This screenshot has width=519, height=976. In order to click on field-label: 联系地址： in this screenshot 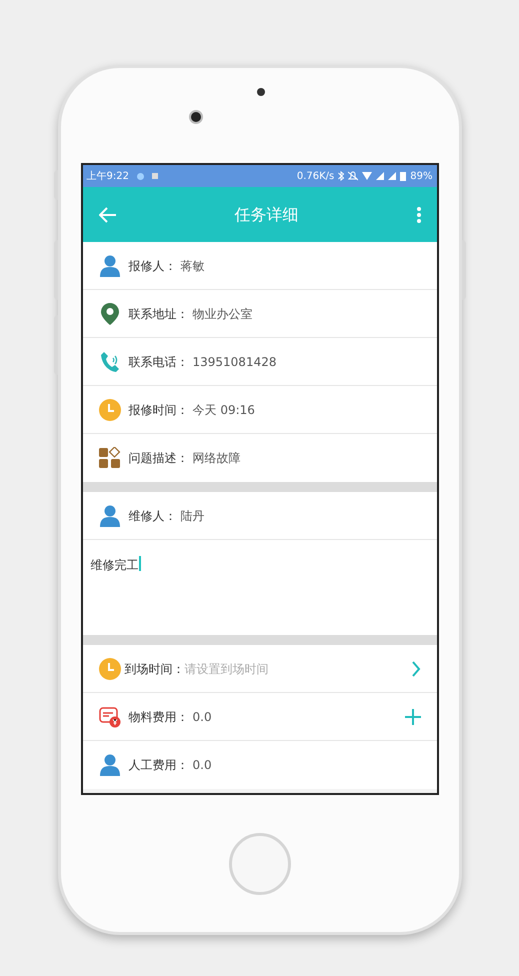, I will do `click(158, 314)`.